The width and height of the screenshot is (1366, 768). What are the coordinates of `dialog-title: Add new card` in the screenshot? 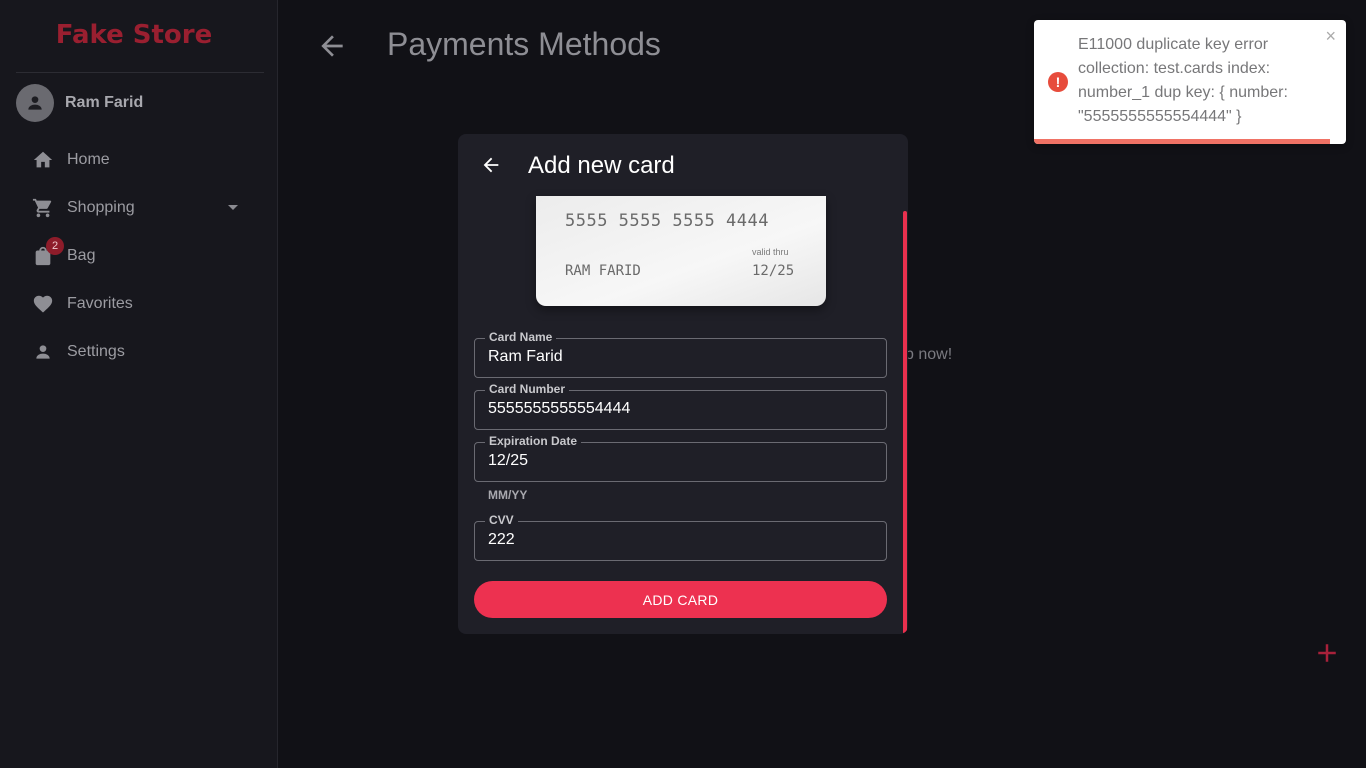 It's located at (601, 165).